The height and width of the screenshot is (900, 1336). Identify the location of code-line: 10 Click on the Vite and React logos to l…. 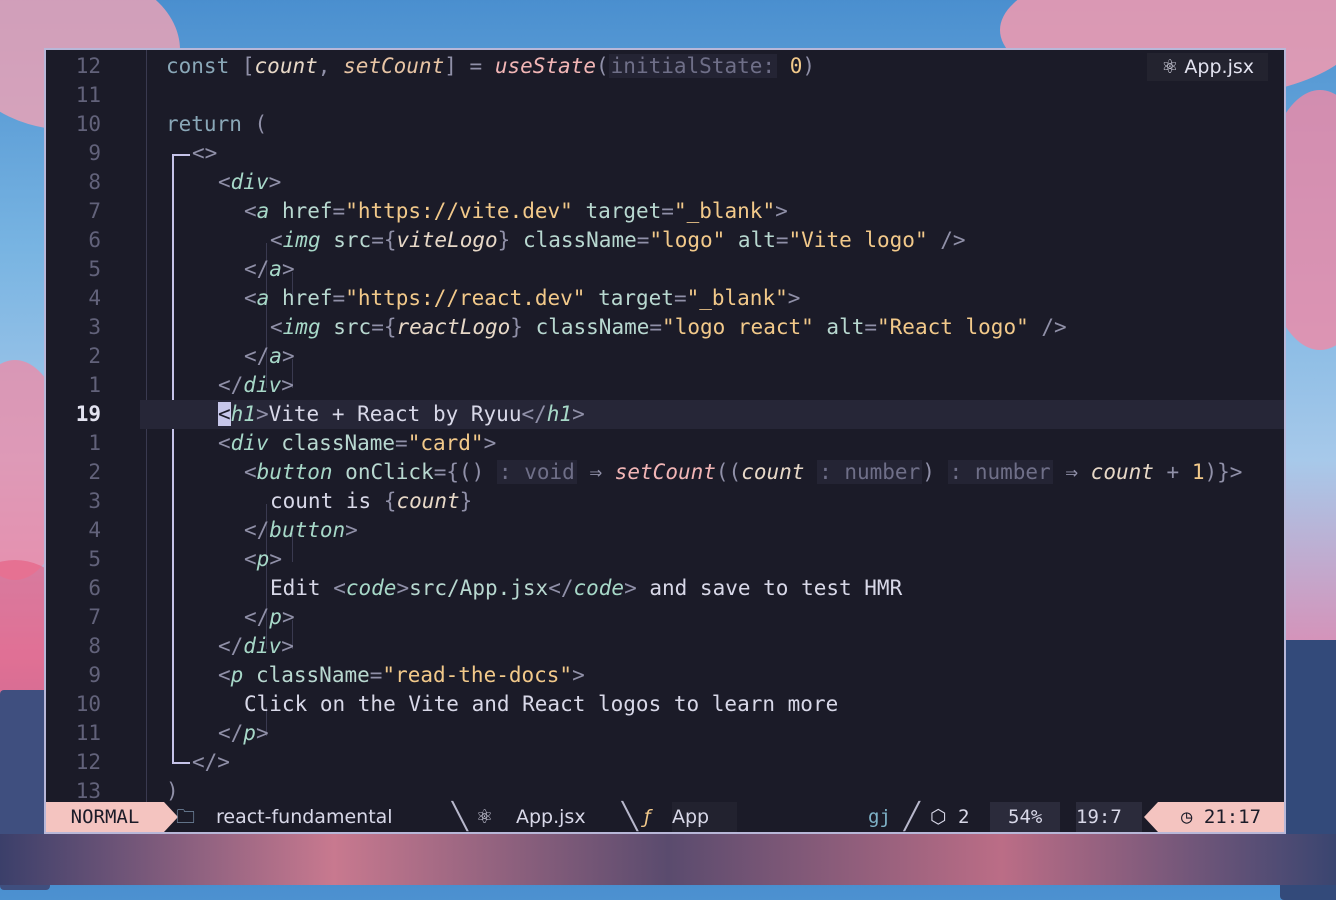
(665, 704).